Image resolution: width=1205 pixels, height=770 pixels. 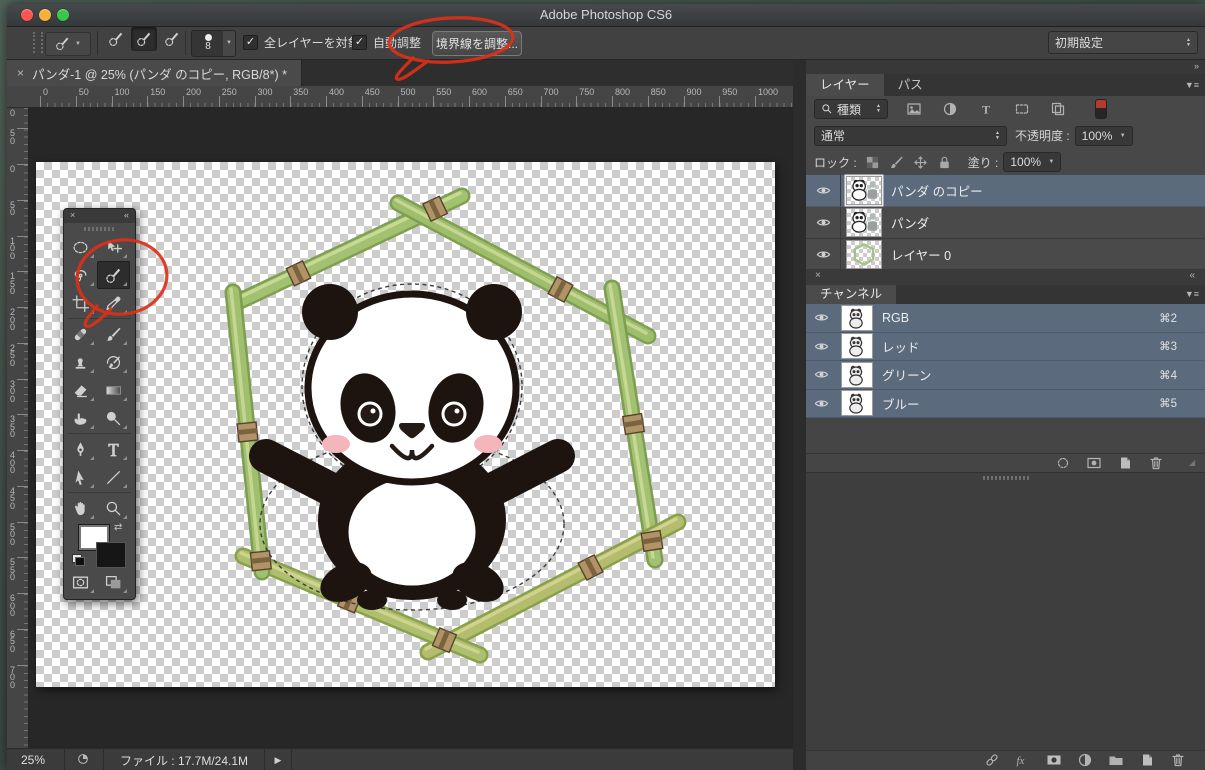 What do you see at coordinates (113, 508) in the screenshot?
I see `tool-zoom` at bounding box center [113, 508].